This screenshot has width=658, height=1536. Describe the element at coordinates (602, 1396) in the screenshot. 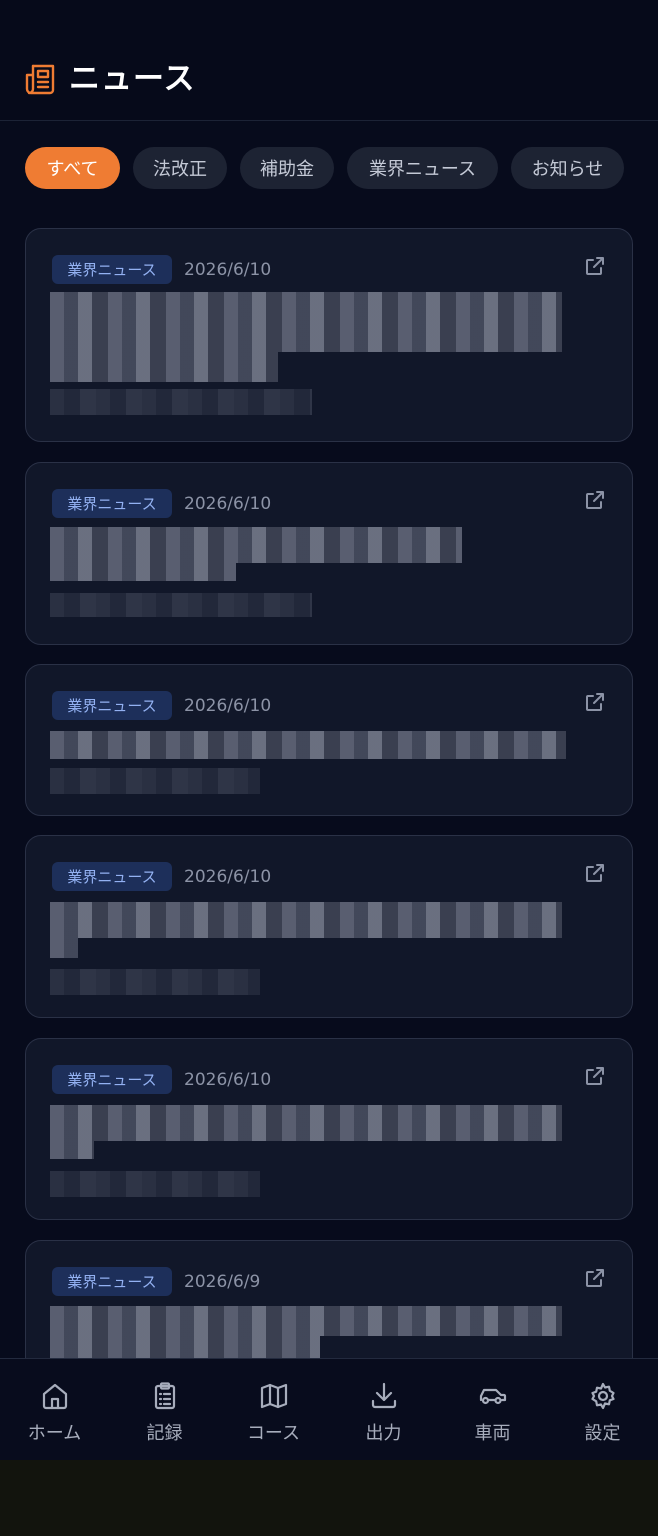

I see `gear-icon` at that location.